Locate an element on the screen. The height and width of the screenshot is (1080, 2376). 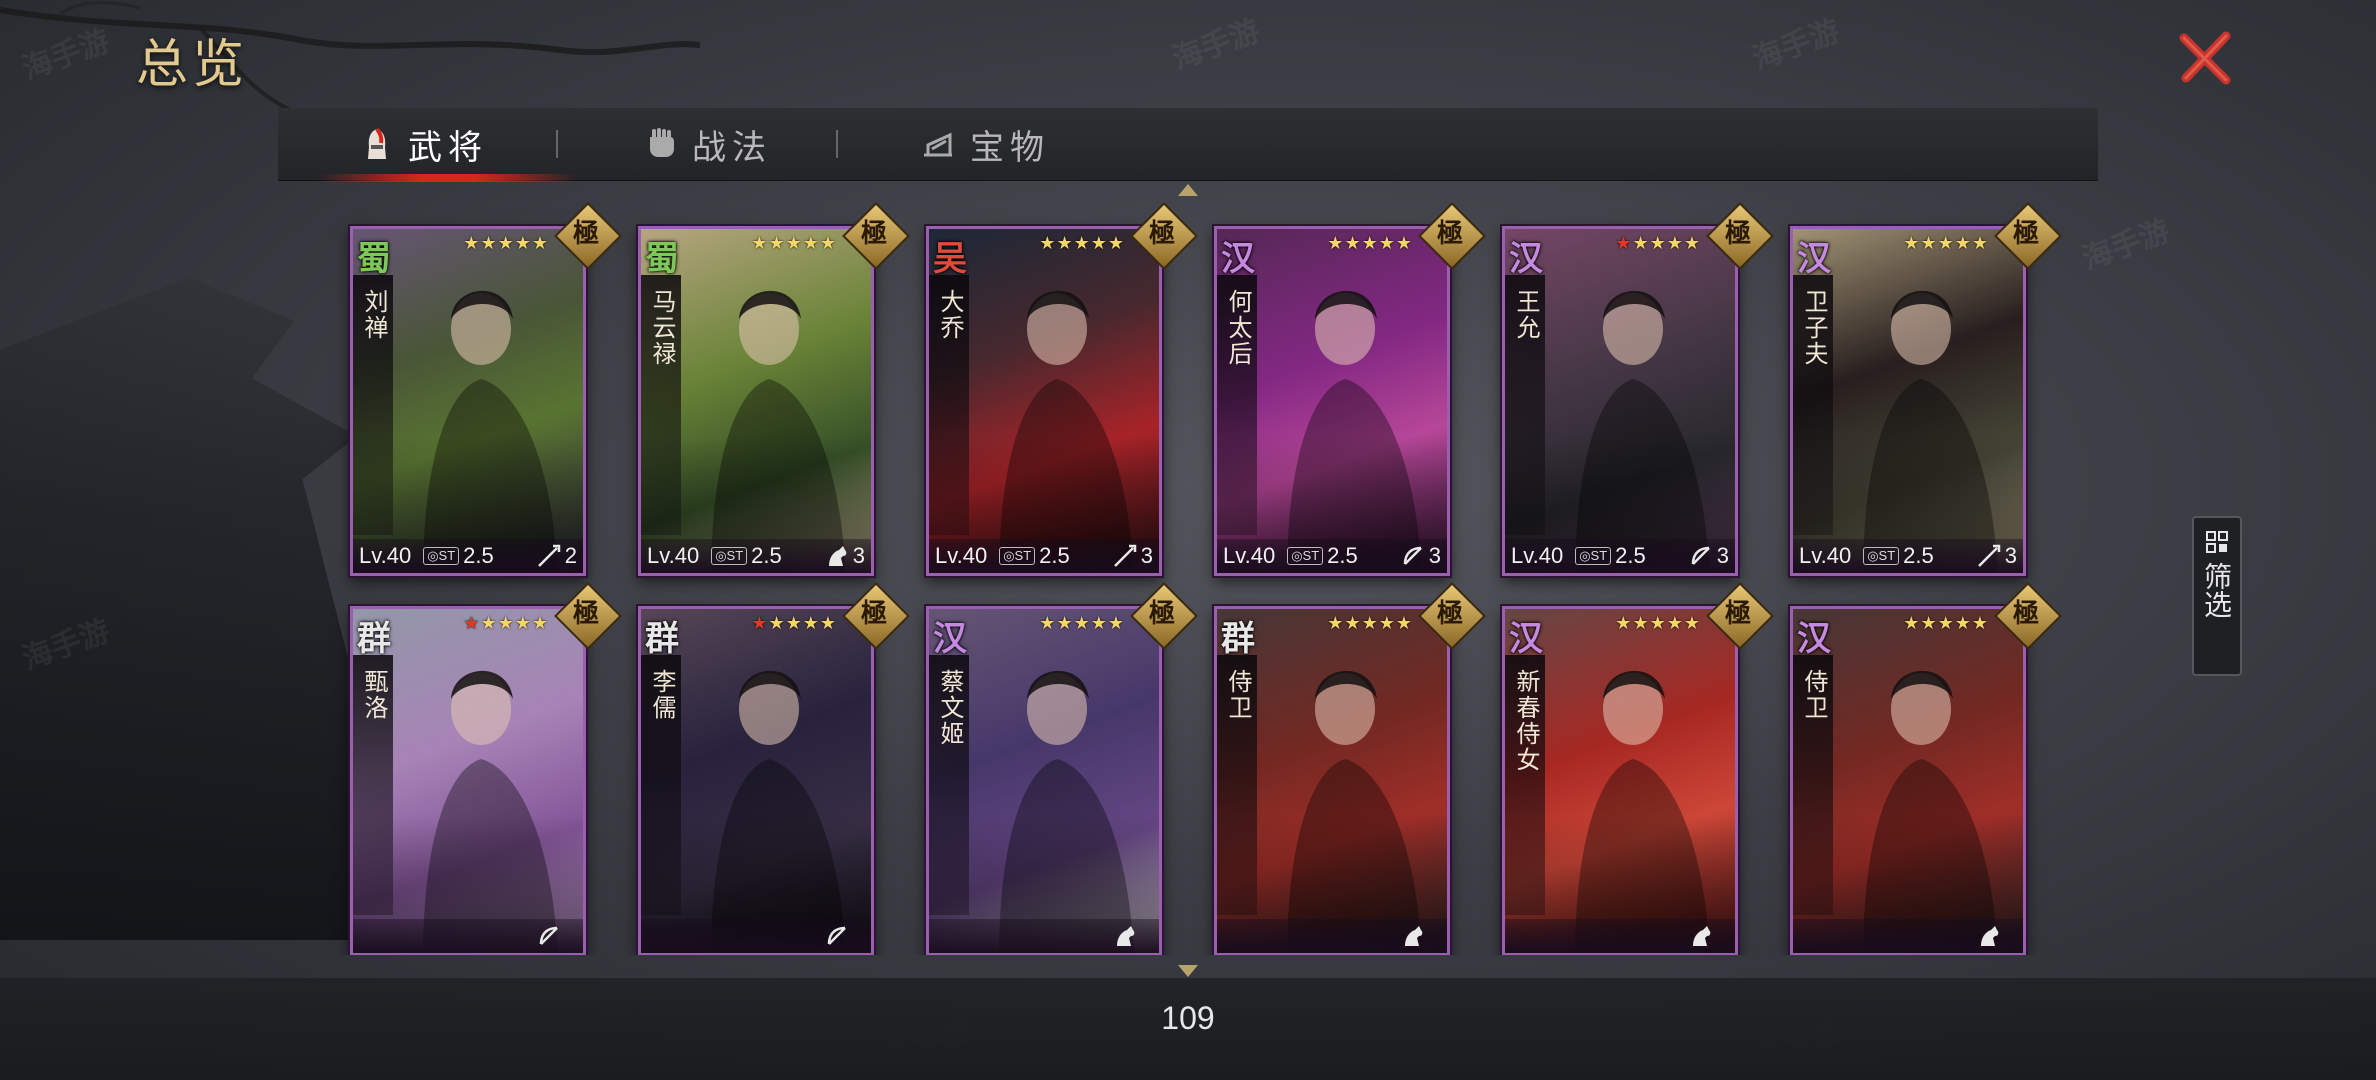
tab-separator is located at coordinates (557, 144).